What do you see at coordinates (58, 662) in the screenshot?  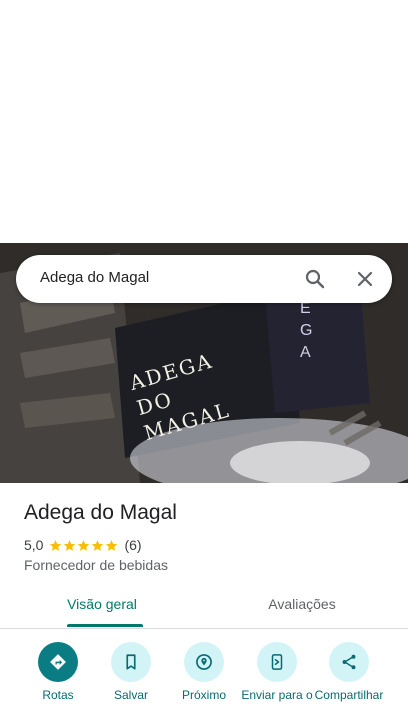 I see `directions-icon` at bounding box center [58, 662].